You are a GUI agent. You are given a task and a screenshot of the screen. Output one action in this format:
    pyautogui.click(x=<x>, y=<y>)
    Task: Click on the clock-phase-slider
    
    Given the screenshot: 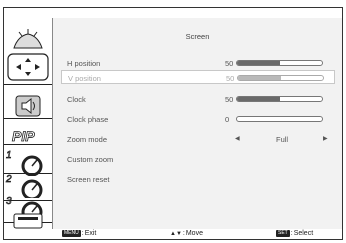 What is the action you would take?
    pyautogui.click(x=279, y=119)
    